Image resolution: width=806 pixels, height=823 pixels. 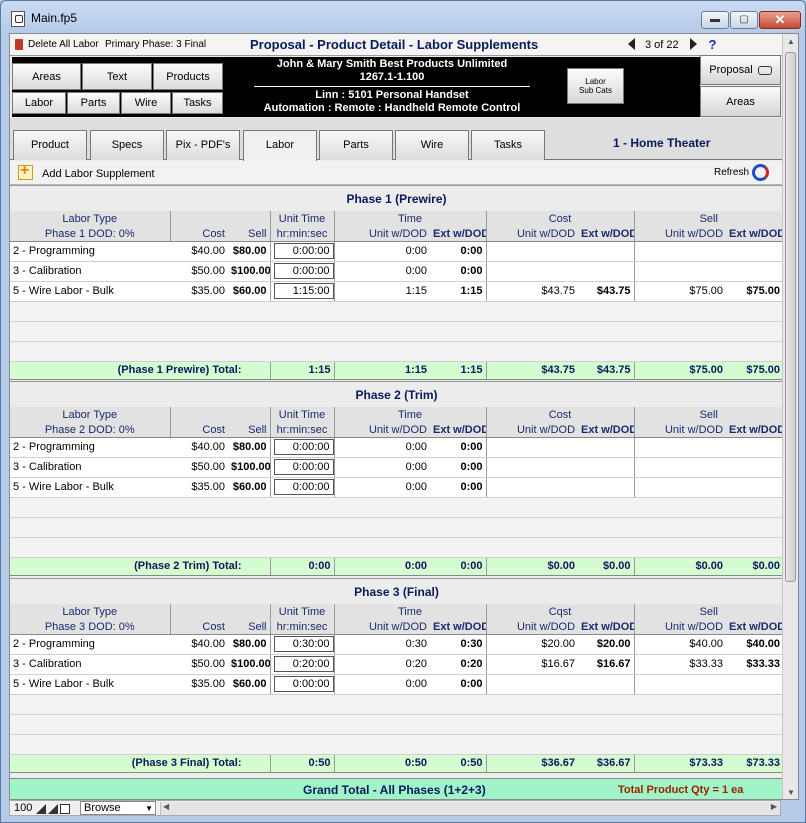 I want to click on mode-select: Browse ▼, so click(x=118, y=808).